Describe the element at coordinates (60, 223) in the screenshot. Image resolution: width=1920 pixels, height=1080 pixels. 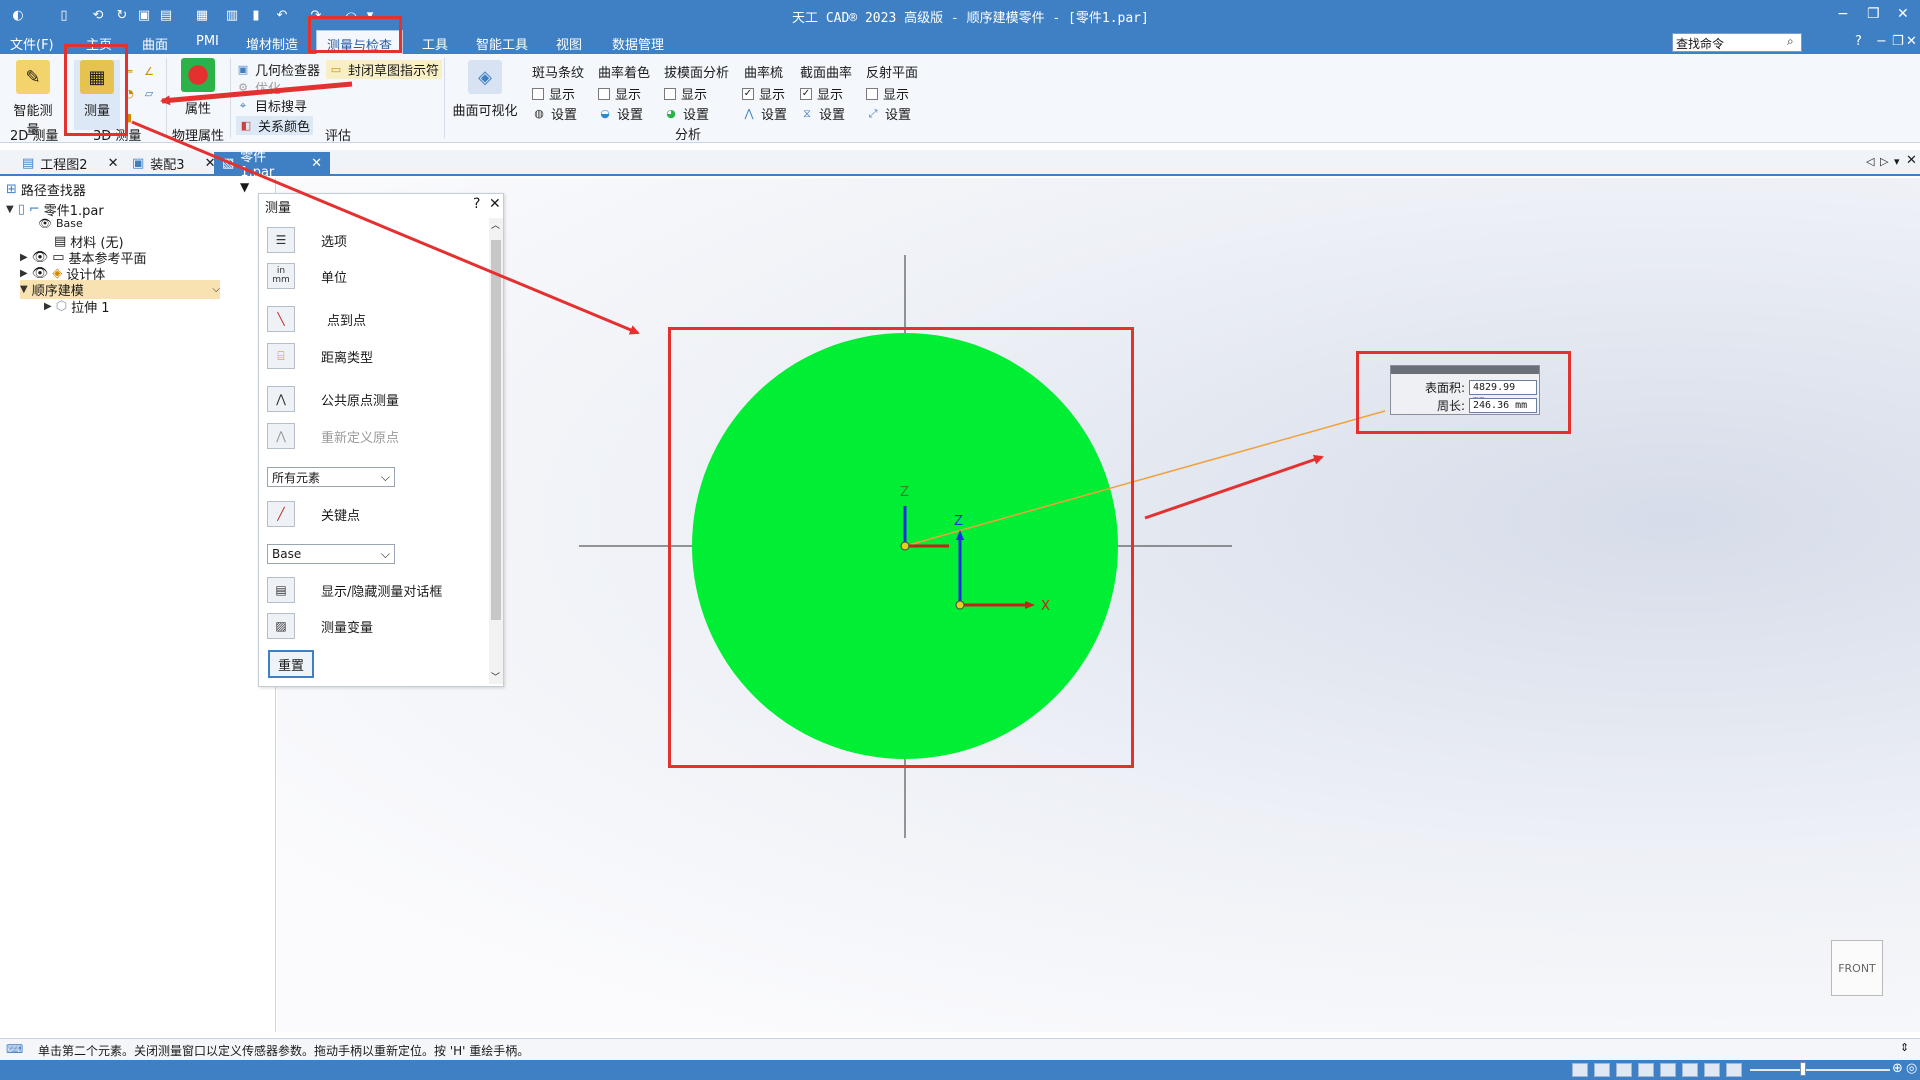
I see `tree-item-base: 👁 Base` at that location.